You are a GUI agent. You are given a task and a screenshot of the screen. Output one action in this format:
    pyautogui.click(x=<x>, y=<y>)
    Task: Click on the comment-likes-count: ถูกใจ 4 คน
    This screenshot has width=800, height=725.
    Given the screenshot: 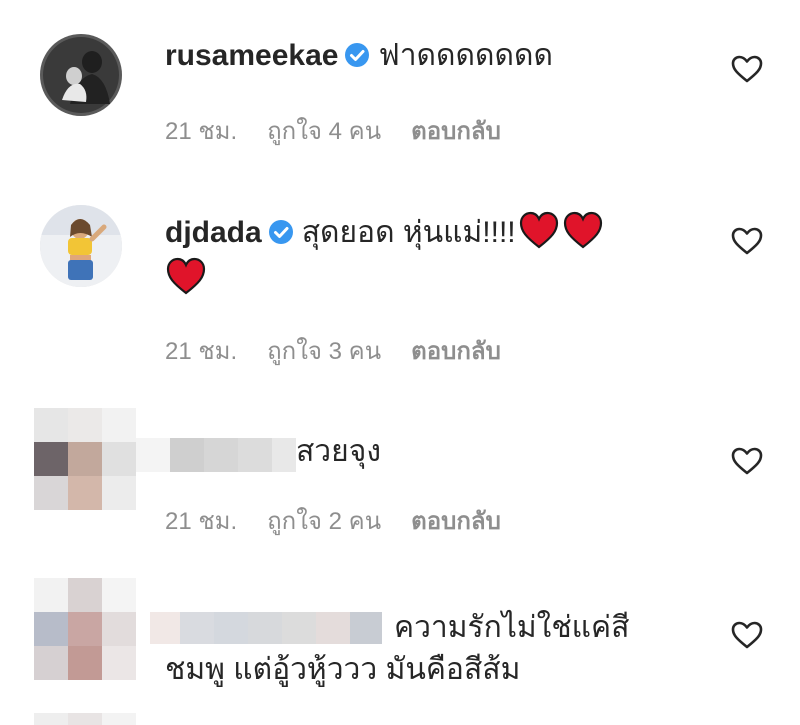 What is the action you would take?
    pyautogui.click(x=324, y=131)
    